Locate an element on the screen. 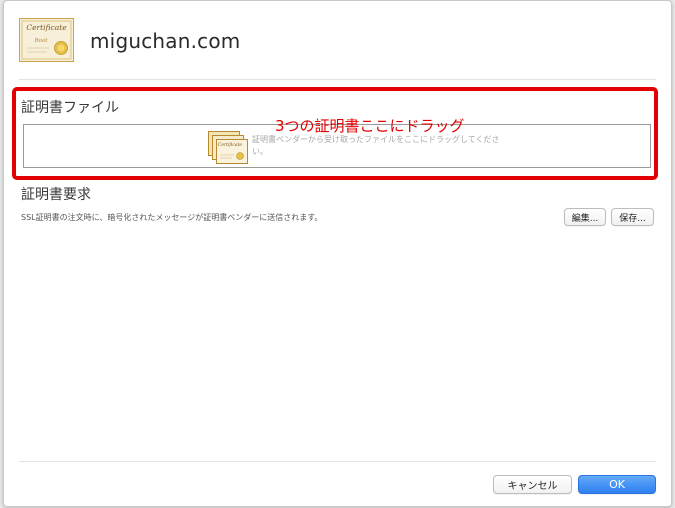 The height and width of the screenshot is (508, 675). svg-text: Certificate is located at coordinates (46, 27).